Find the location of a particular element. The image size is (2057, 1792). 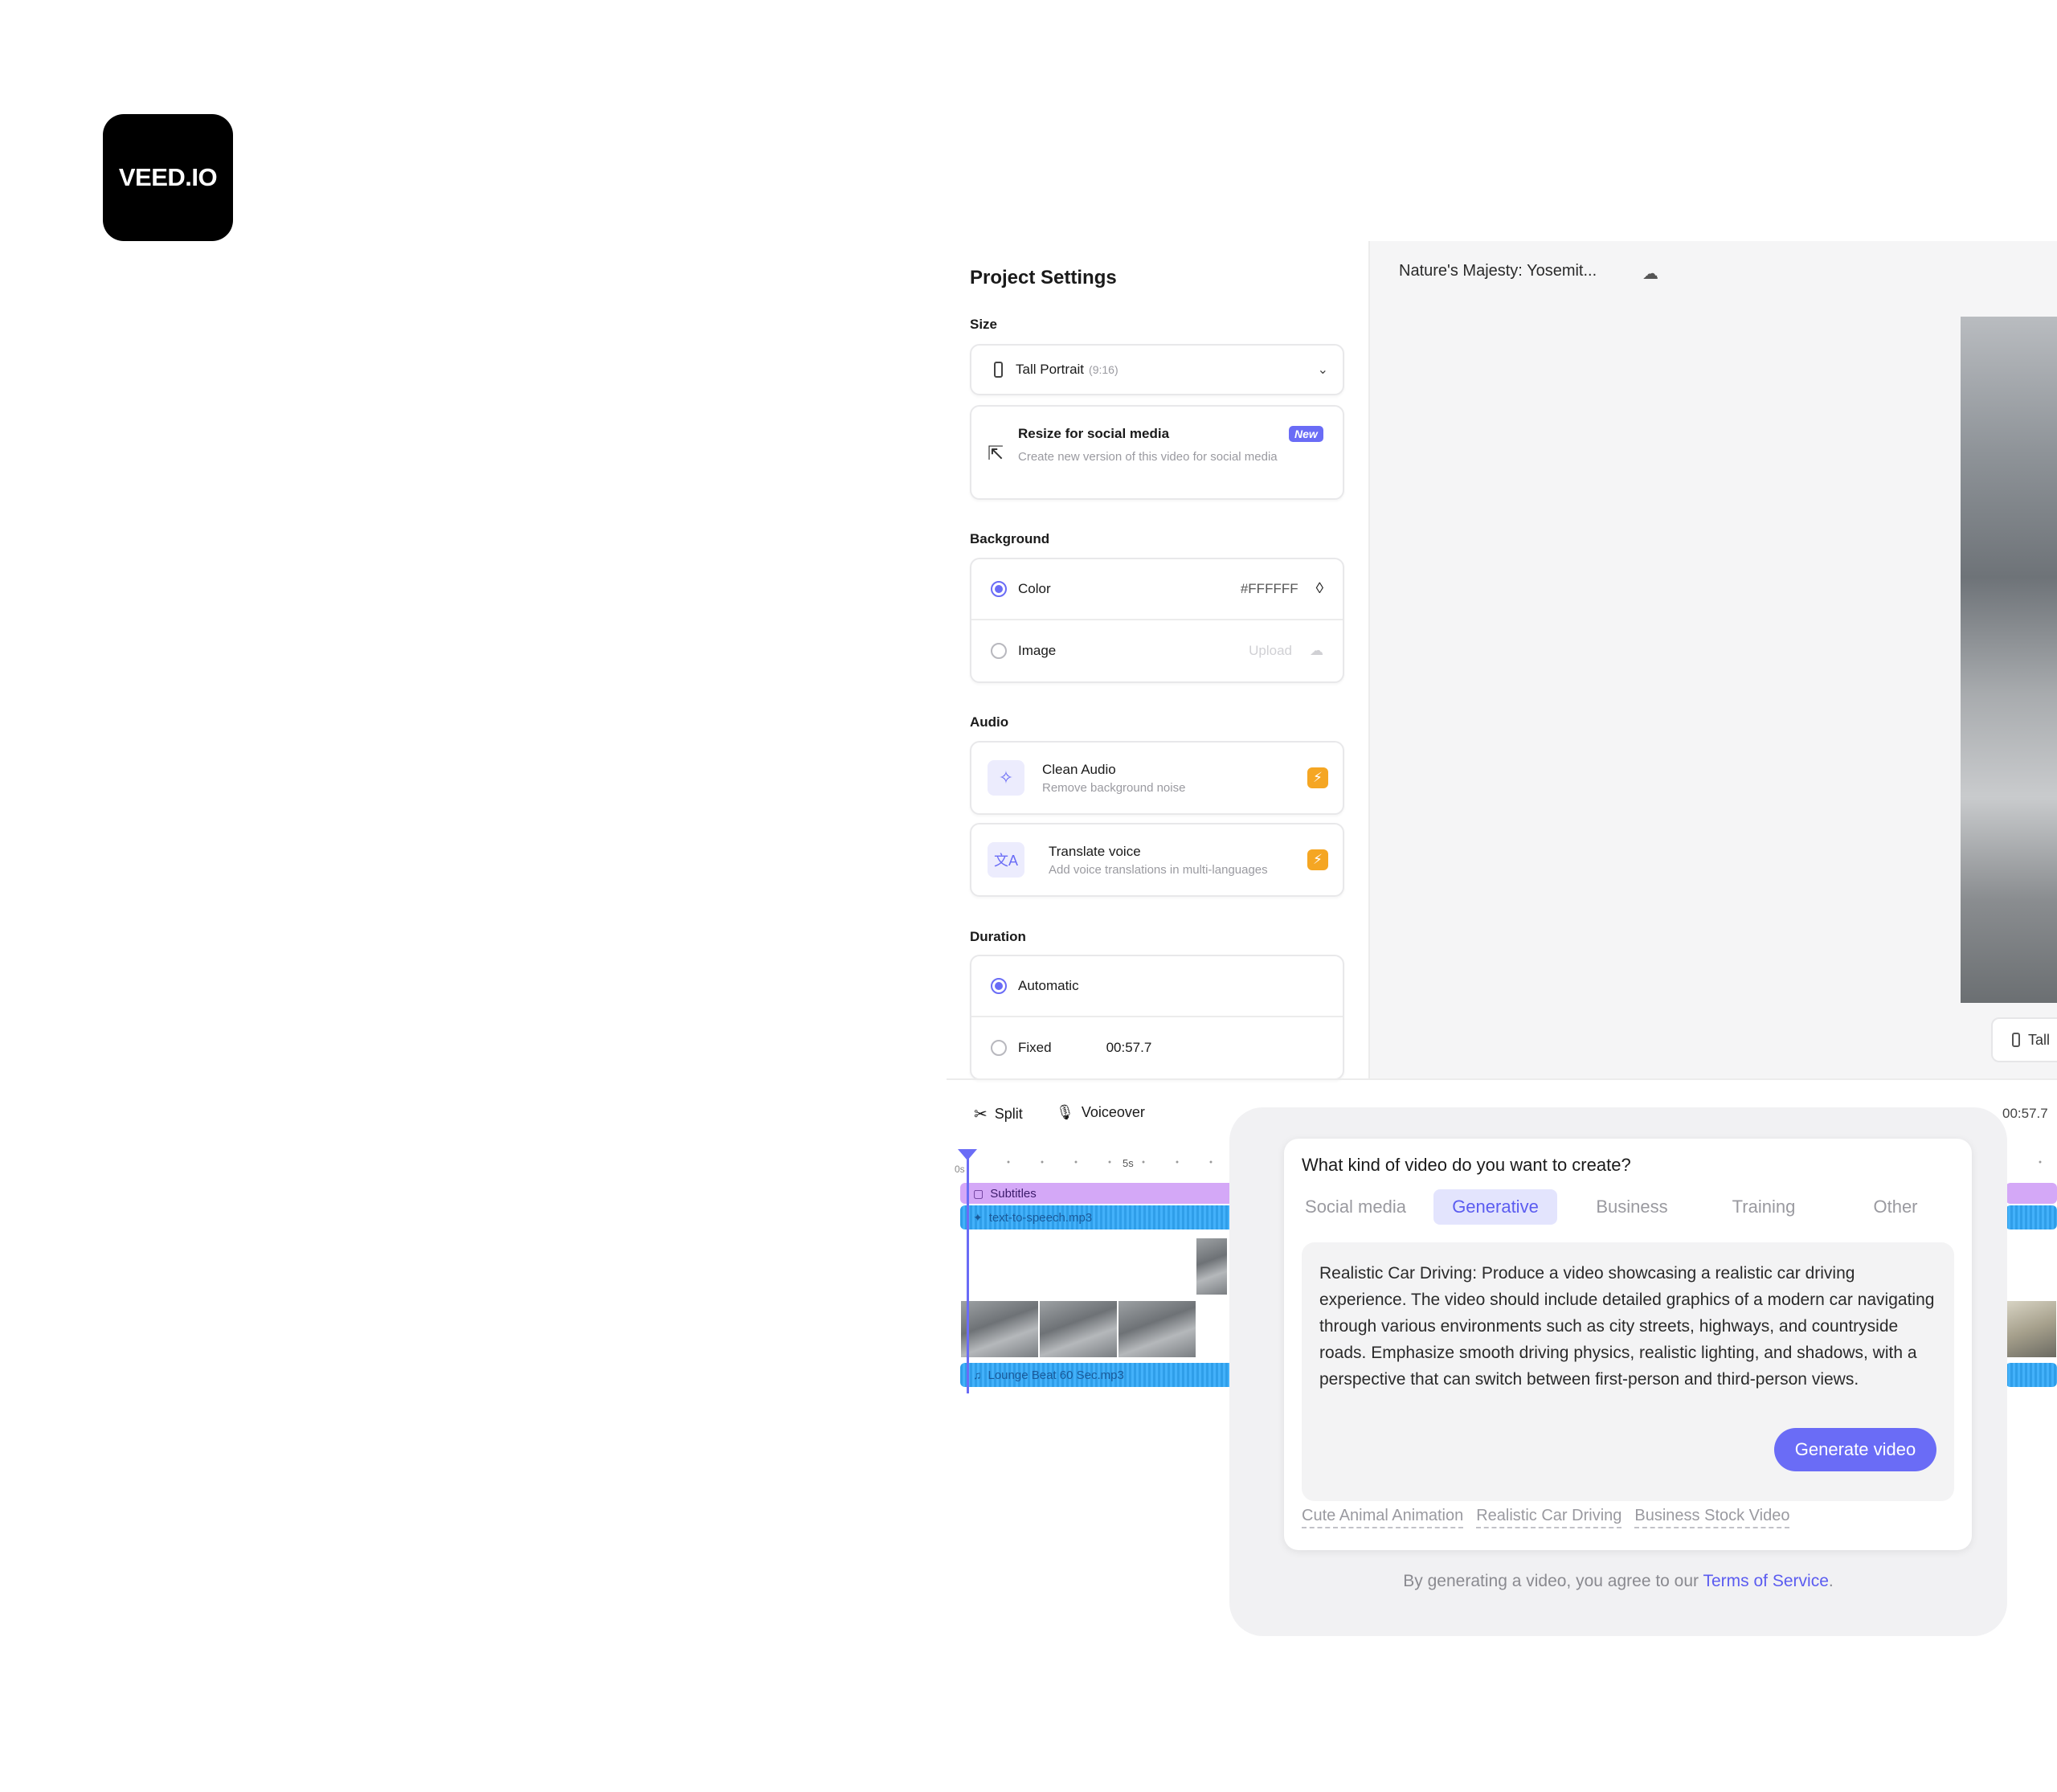

resize-icon: ⇱ is located at coordinates (996, 453).